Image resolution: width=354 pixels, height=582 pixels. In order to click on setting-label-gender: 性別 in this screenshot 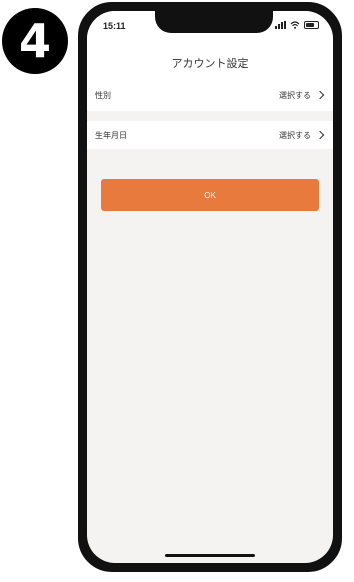, I will do `click(103, 95)`.